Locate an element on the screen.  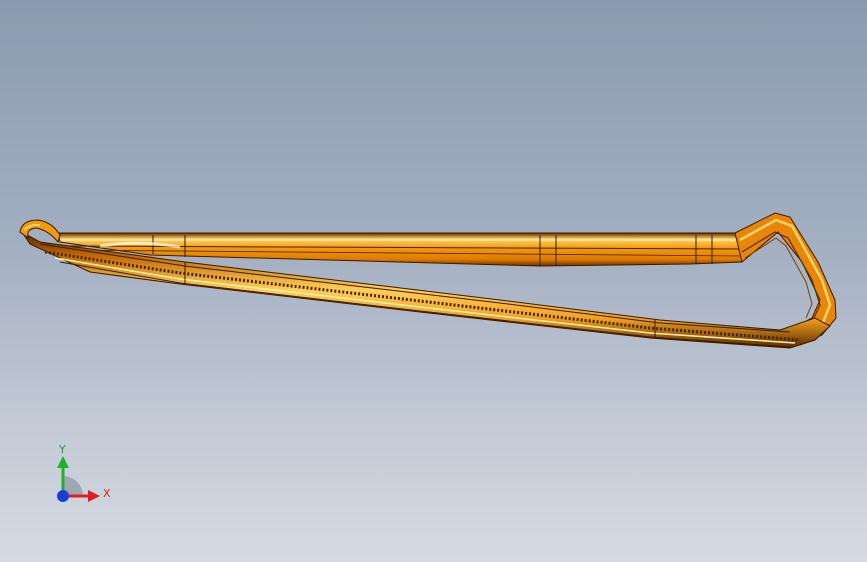
y-axis-label: Y is located at coordinates (62, 449).